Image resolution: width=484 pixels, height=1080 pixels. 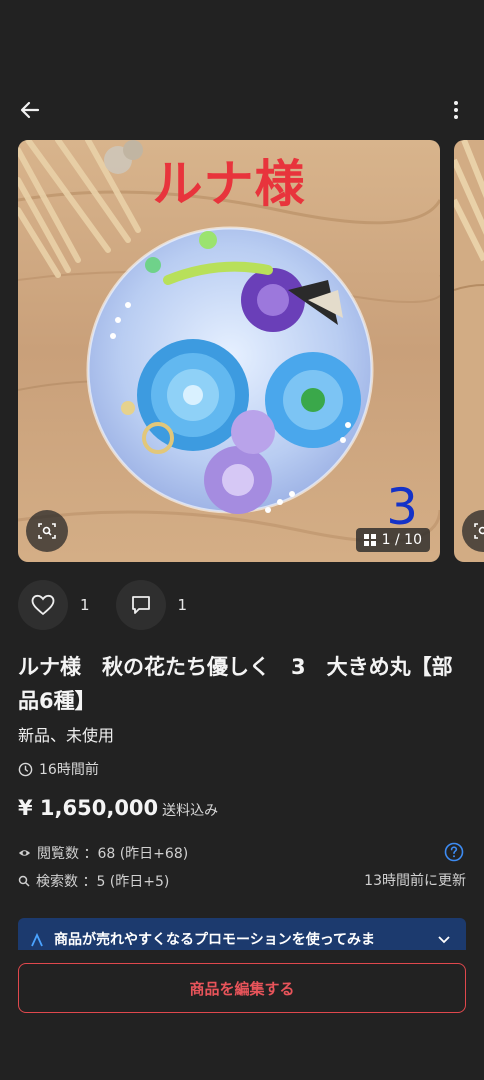 I want to click on comment-count: 1, so click(x=182, y=605).